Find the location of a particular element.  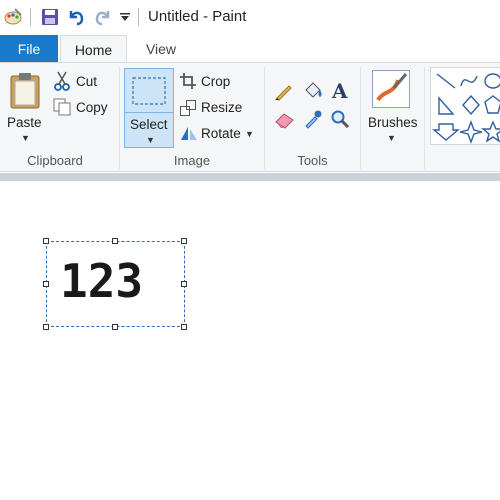

oval-shape-icon is located at coordinates (492, 81).